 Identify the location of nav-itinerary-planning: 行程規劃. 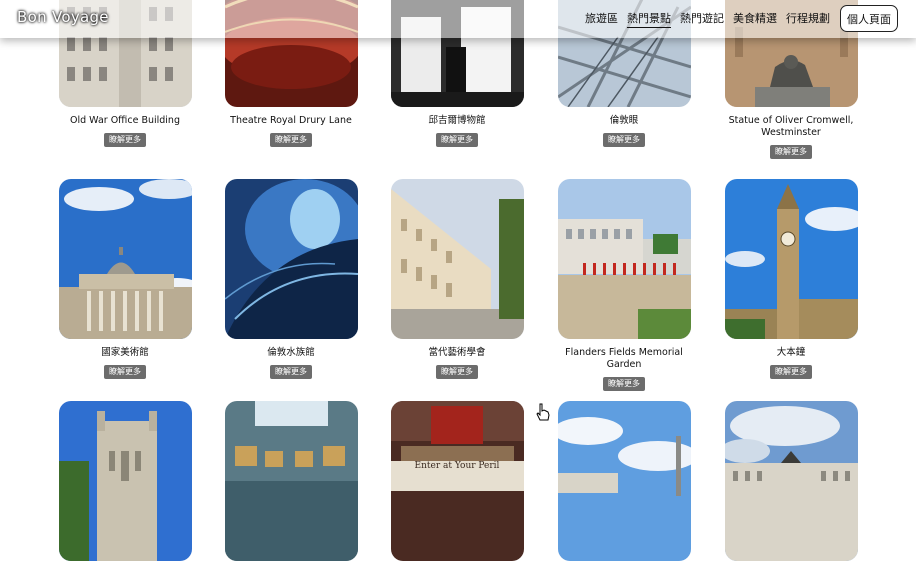
(808, 19).